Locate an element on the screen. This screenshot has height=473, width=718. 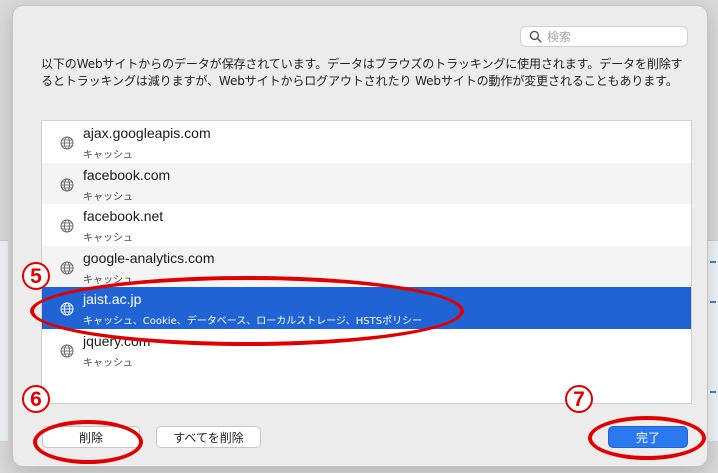
site-domain: jquery.com is located at coordinates (117, 340).